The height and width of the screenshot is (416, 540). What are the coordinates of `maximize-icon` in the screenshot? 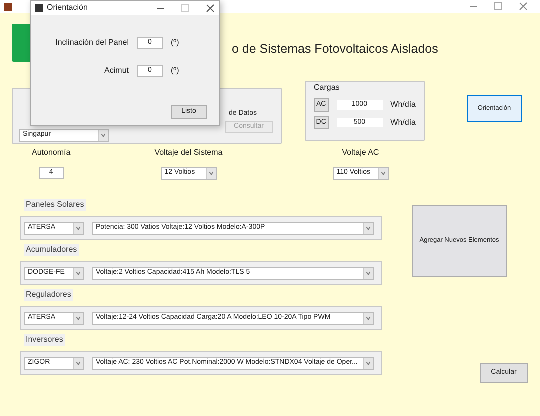 It's located at (498, 6).